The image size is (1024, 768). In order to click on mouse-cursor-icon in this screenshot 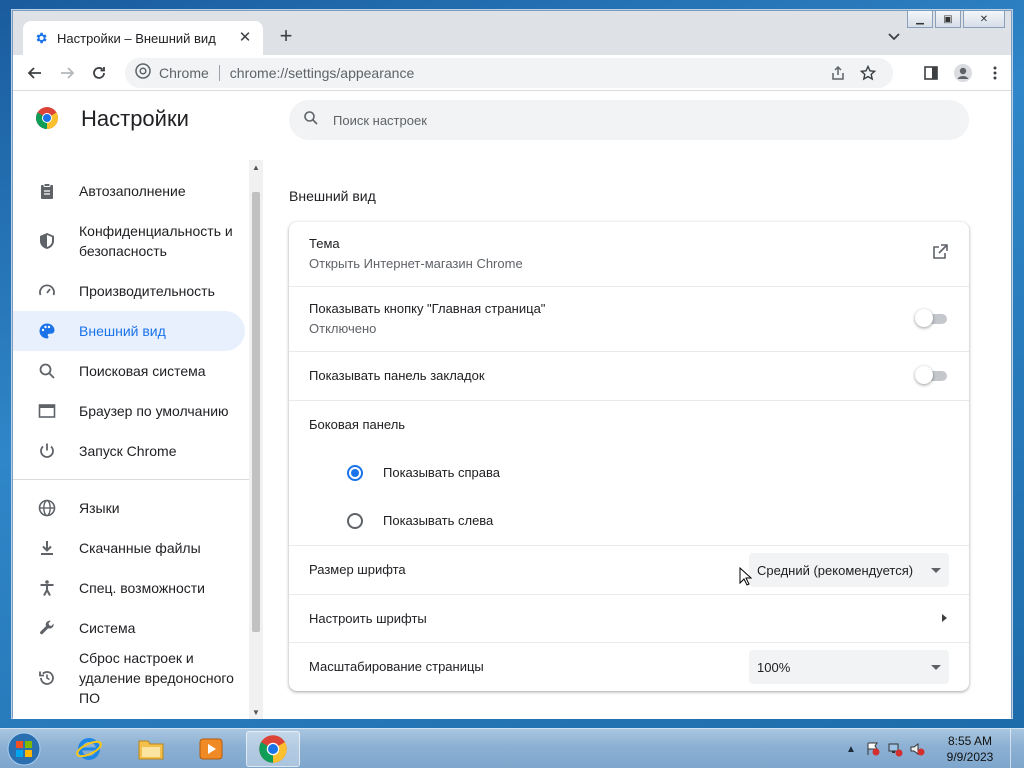, I will do `click(746, 576)`.